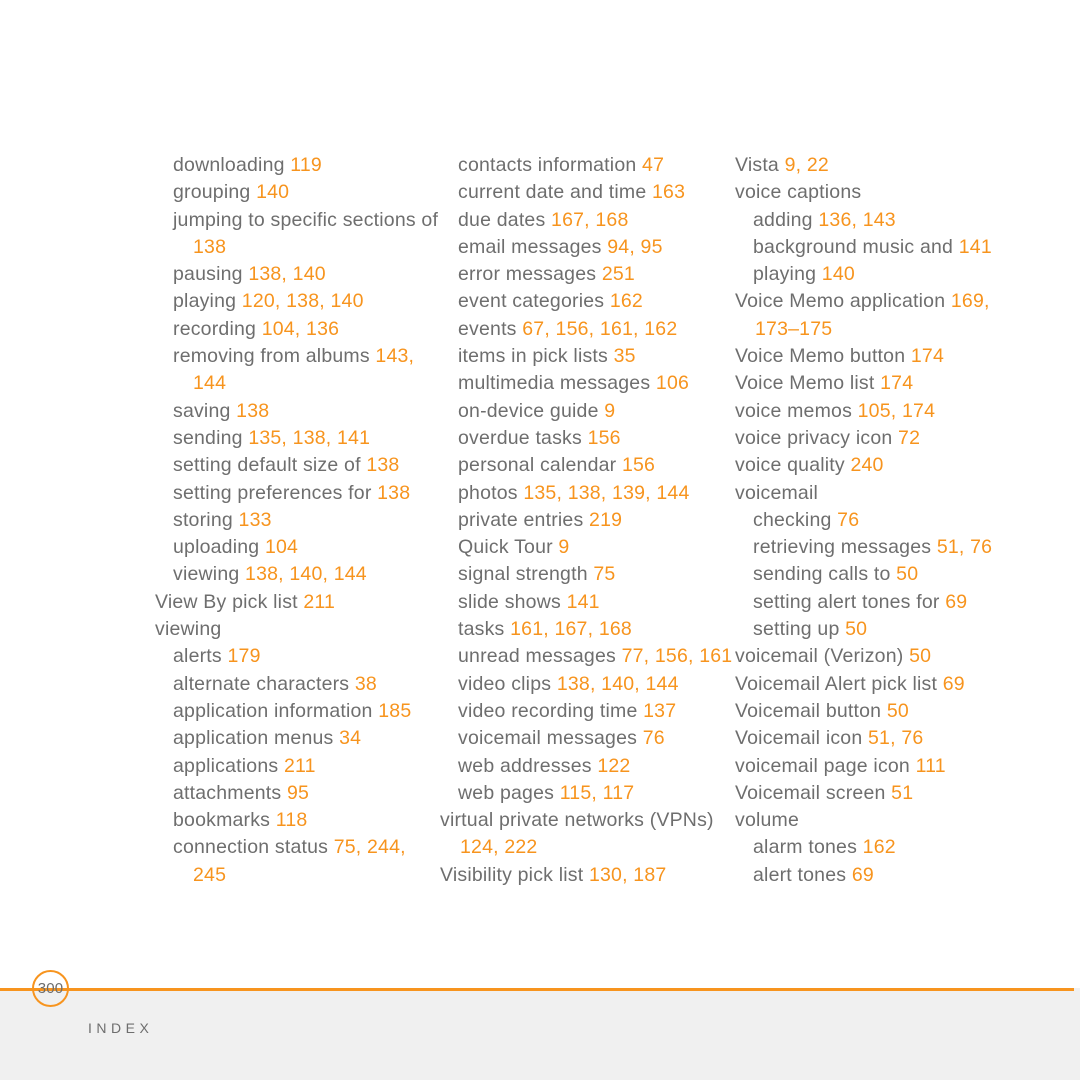 The width and height of the screenshot is (1080, 1080). What do you see at coordinates (799, 738) in the screenshot?
I see `index-entry-label: Voicemail icon` at bounding box center [799, 738].